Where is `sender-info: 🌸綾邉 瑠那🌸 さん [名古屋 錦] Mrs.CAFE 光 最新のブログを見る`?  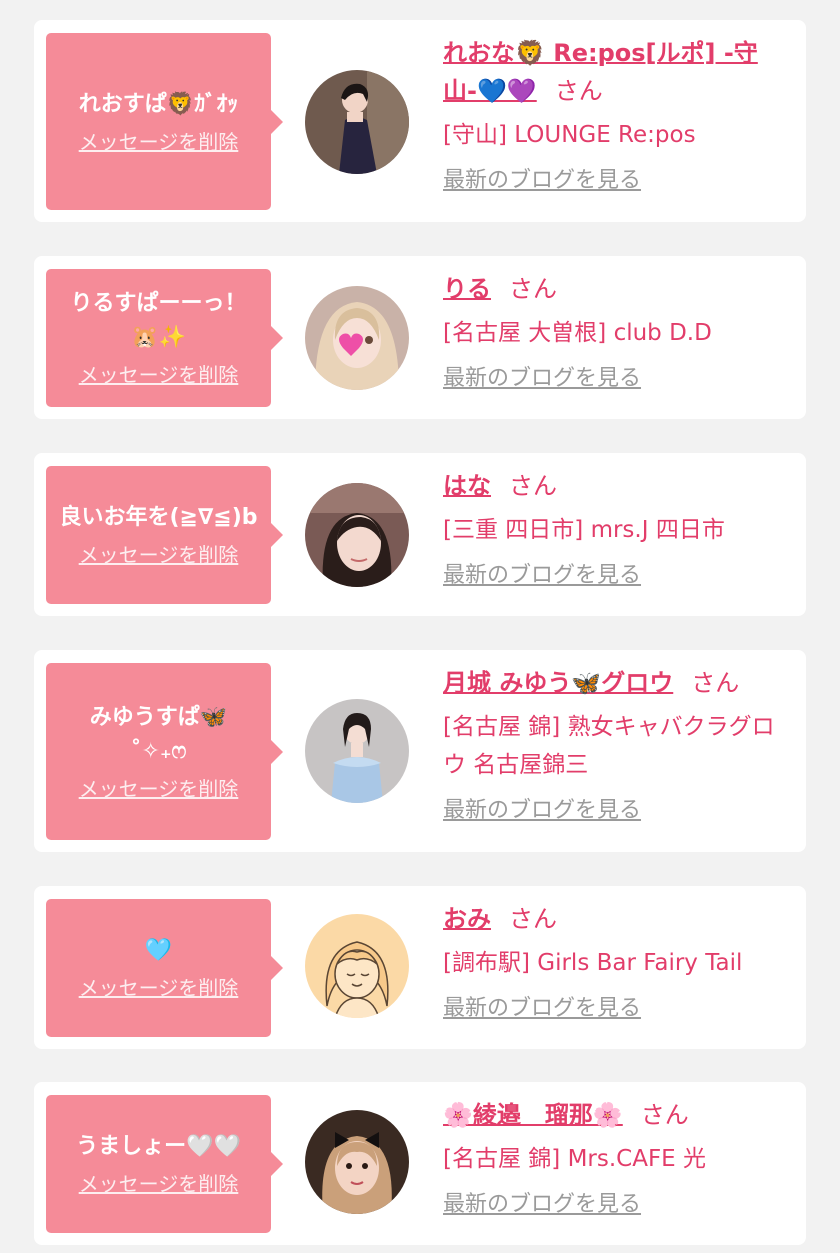 sender-info: 🌸綾邉 瑠那🌸 さん [名古屋 錦] Mrs.CAFE 光 最新のブログを見る is located at coordinates (615, 1158).